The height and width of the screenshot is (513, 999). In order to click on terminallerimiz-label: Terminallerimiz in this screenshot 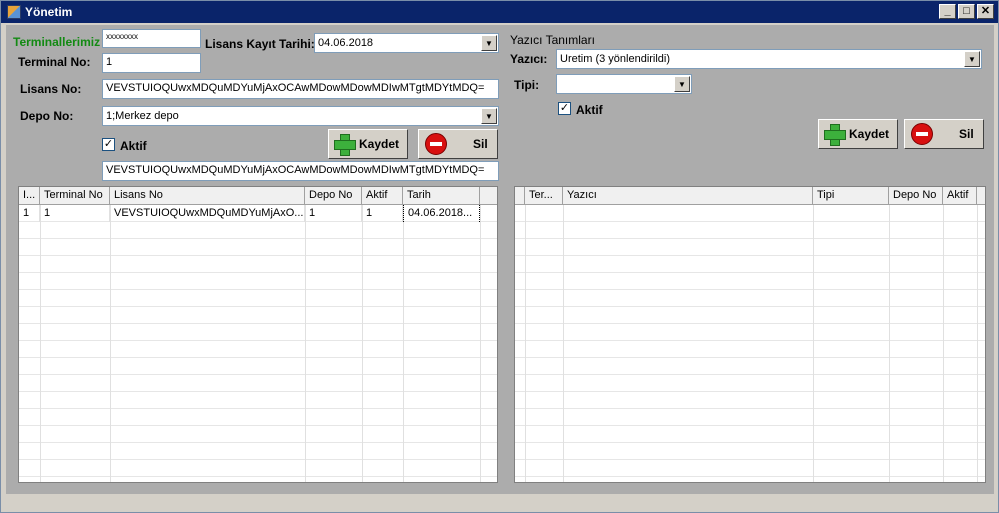, I will do `click(57, 42)`.